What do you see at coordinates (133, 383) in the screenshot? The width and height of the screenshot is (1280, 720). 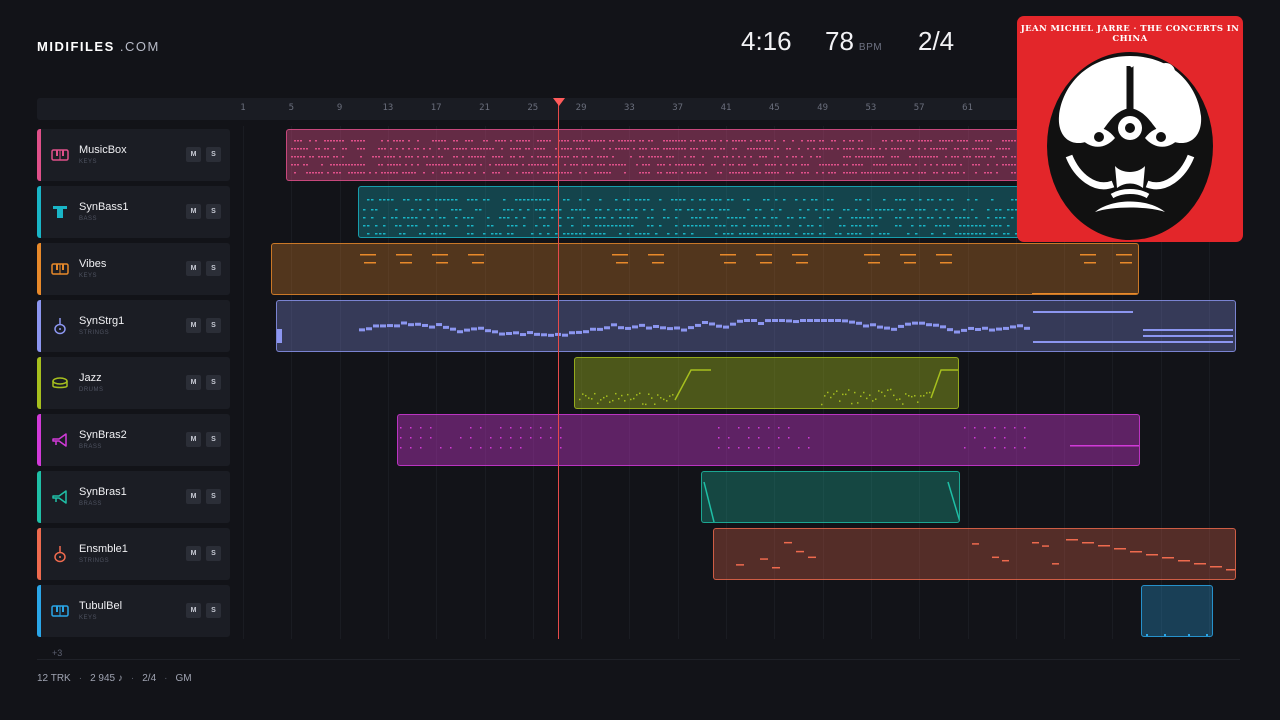 I see `track-header-jazz: Jazz DRUMS M S` at bounding box center [133, 383].